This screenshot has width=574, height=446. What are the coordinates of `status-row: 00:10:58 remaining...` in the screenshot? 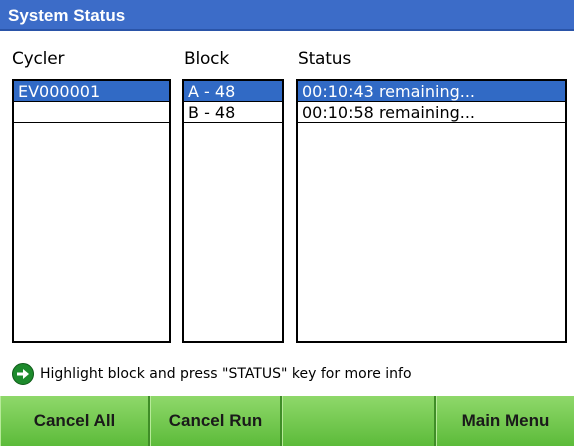 It's located at (431, 112).